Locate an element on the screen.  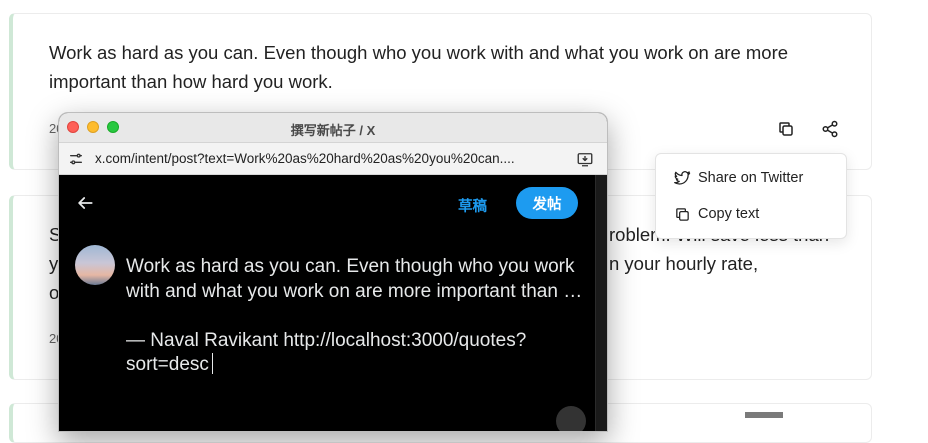
scrollbar is located at coordinates (601, 303).